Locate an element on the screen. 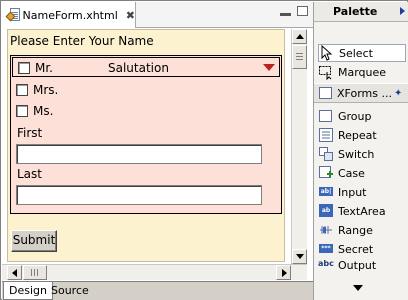 The image size is (408, 300). arrow-right-icon is located at coordinates (284, 273).